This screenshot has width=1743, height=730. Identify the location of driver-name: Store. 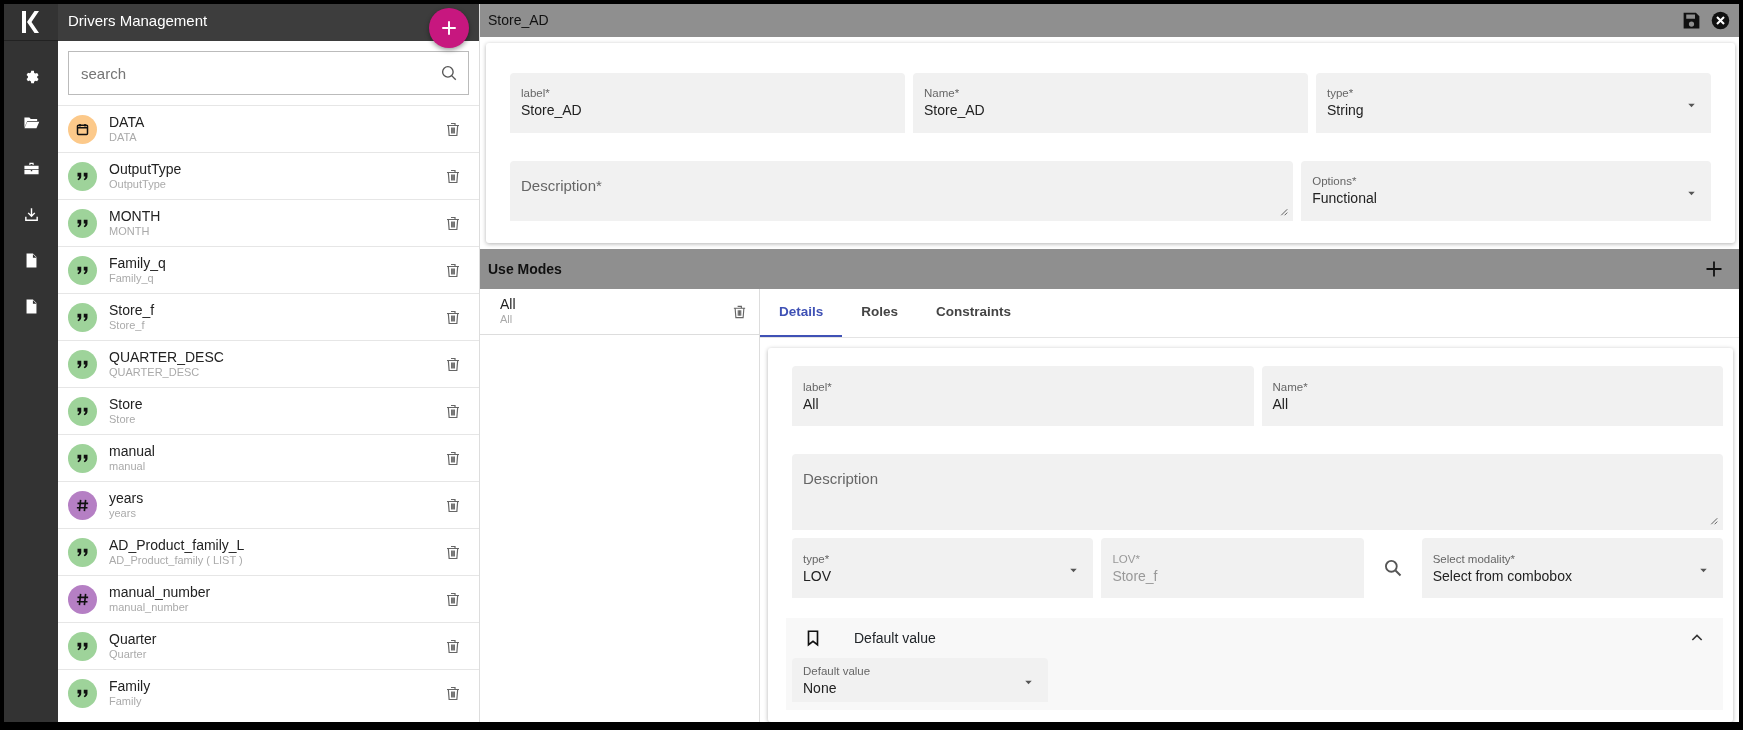
(123, 419).